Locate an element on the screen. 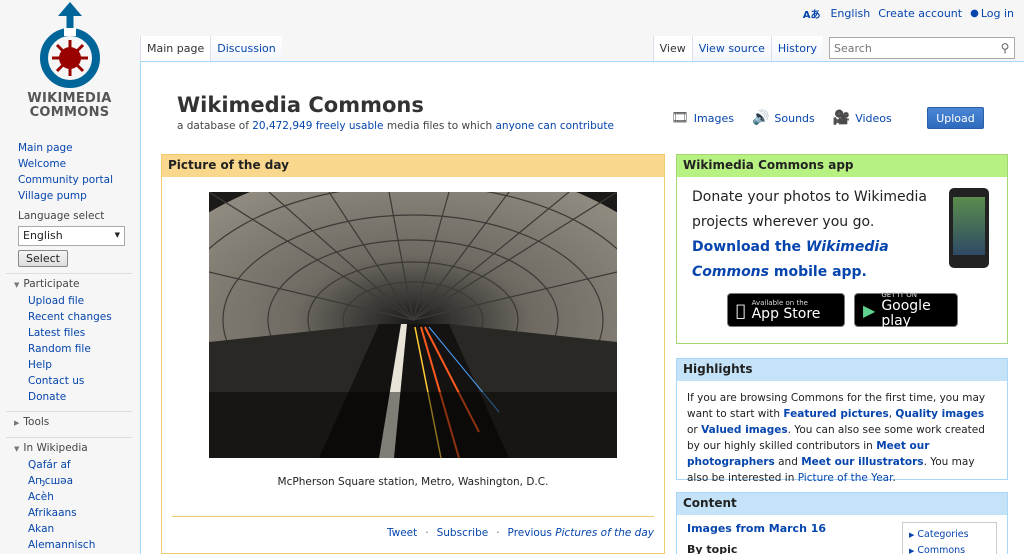 This screenshot has width=1024, height=554. view-tabs: View View source History is located at coordinates (737, 49).